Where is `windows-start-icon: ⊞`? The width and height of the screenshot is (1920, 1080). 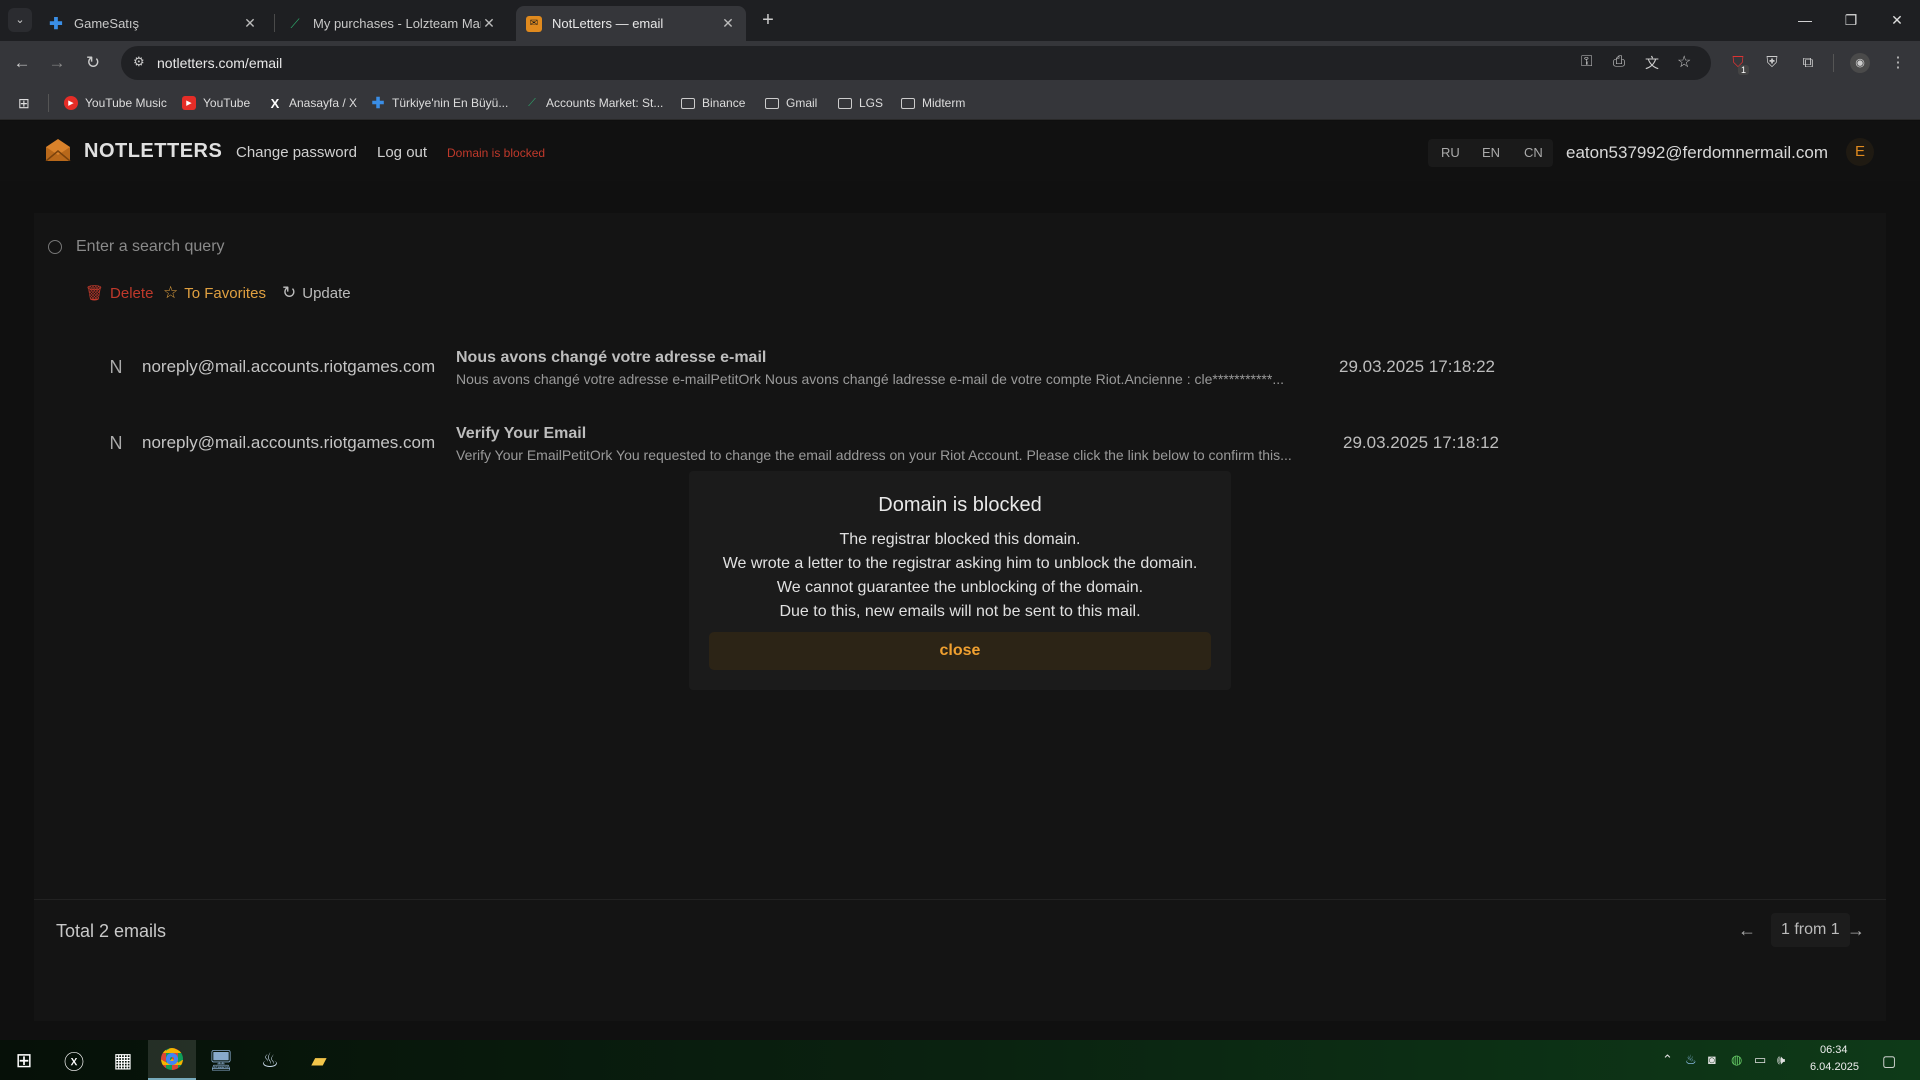 windows-start-icon: ⊞ is located at coordinates (24, 1060).